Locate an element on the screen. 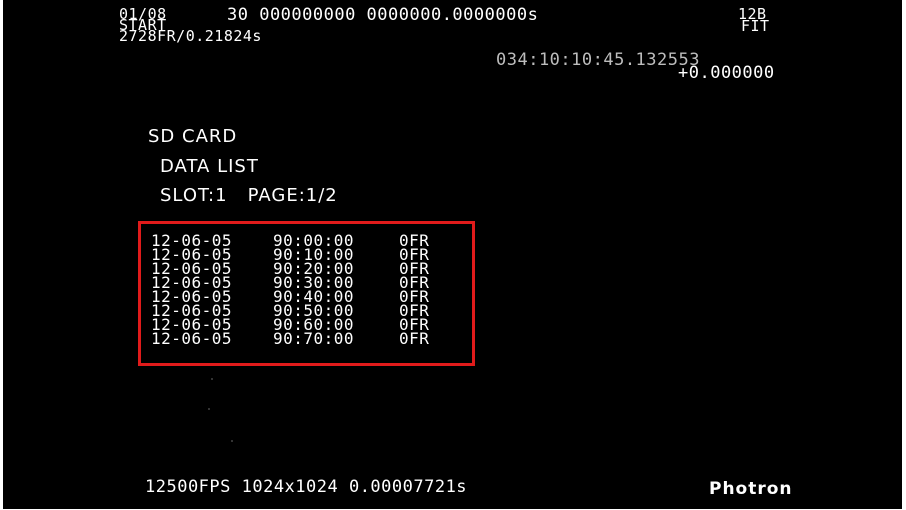  slot-page-indicator: SLOT:1 PAGE:1/2 is located at coordinates (249, 196).